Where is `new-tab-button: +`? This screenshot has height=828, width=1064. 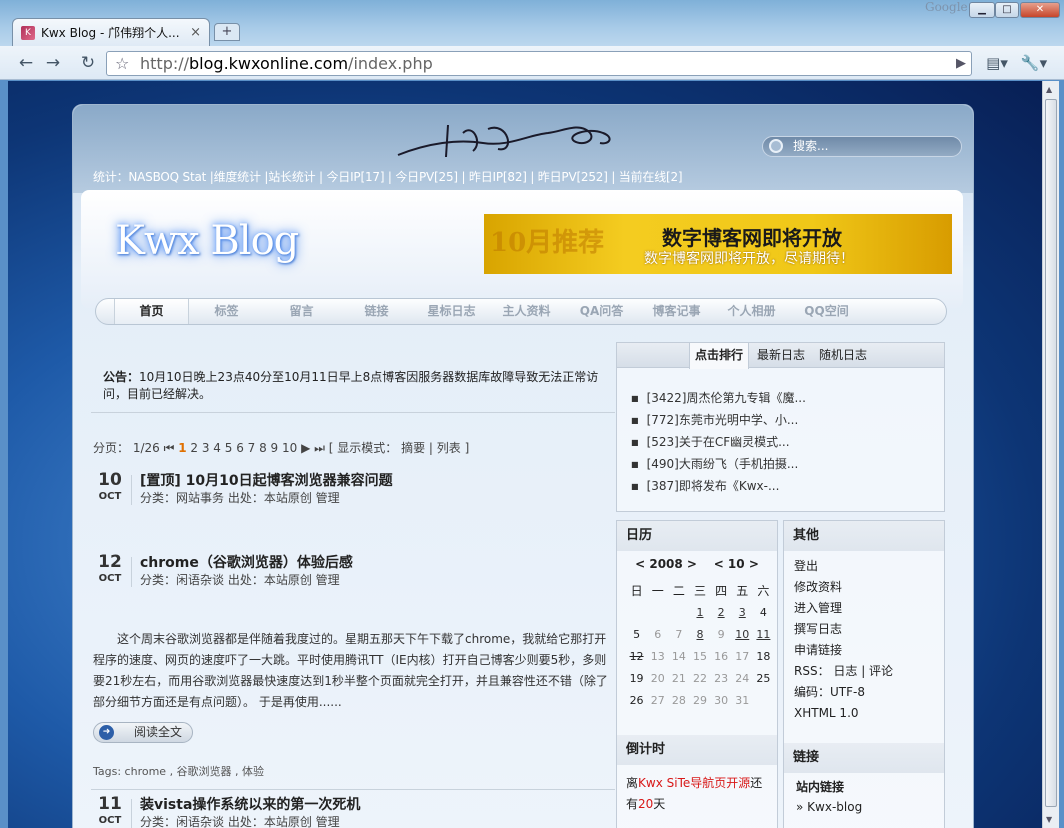
new-tab-button: + is located at coordinates (227, 32).